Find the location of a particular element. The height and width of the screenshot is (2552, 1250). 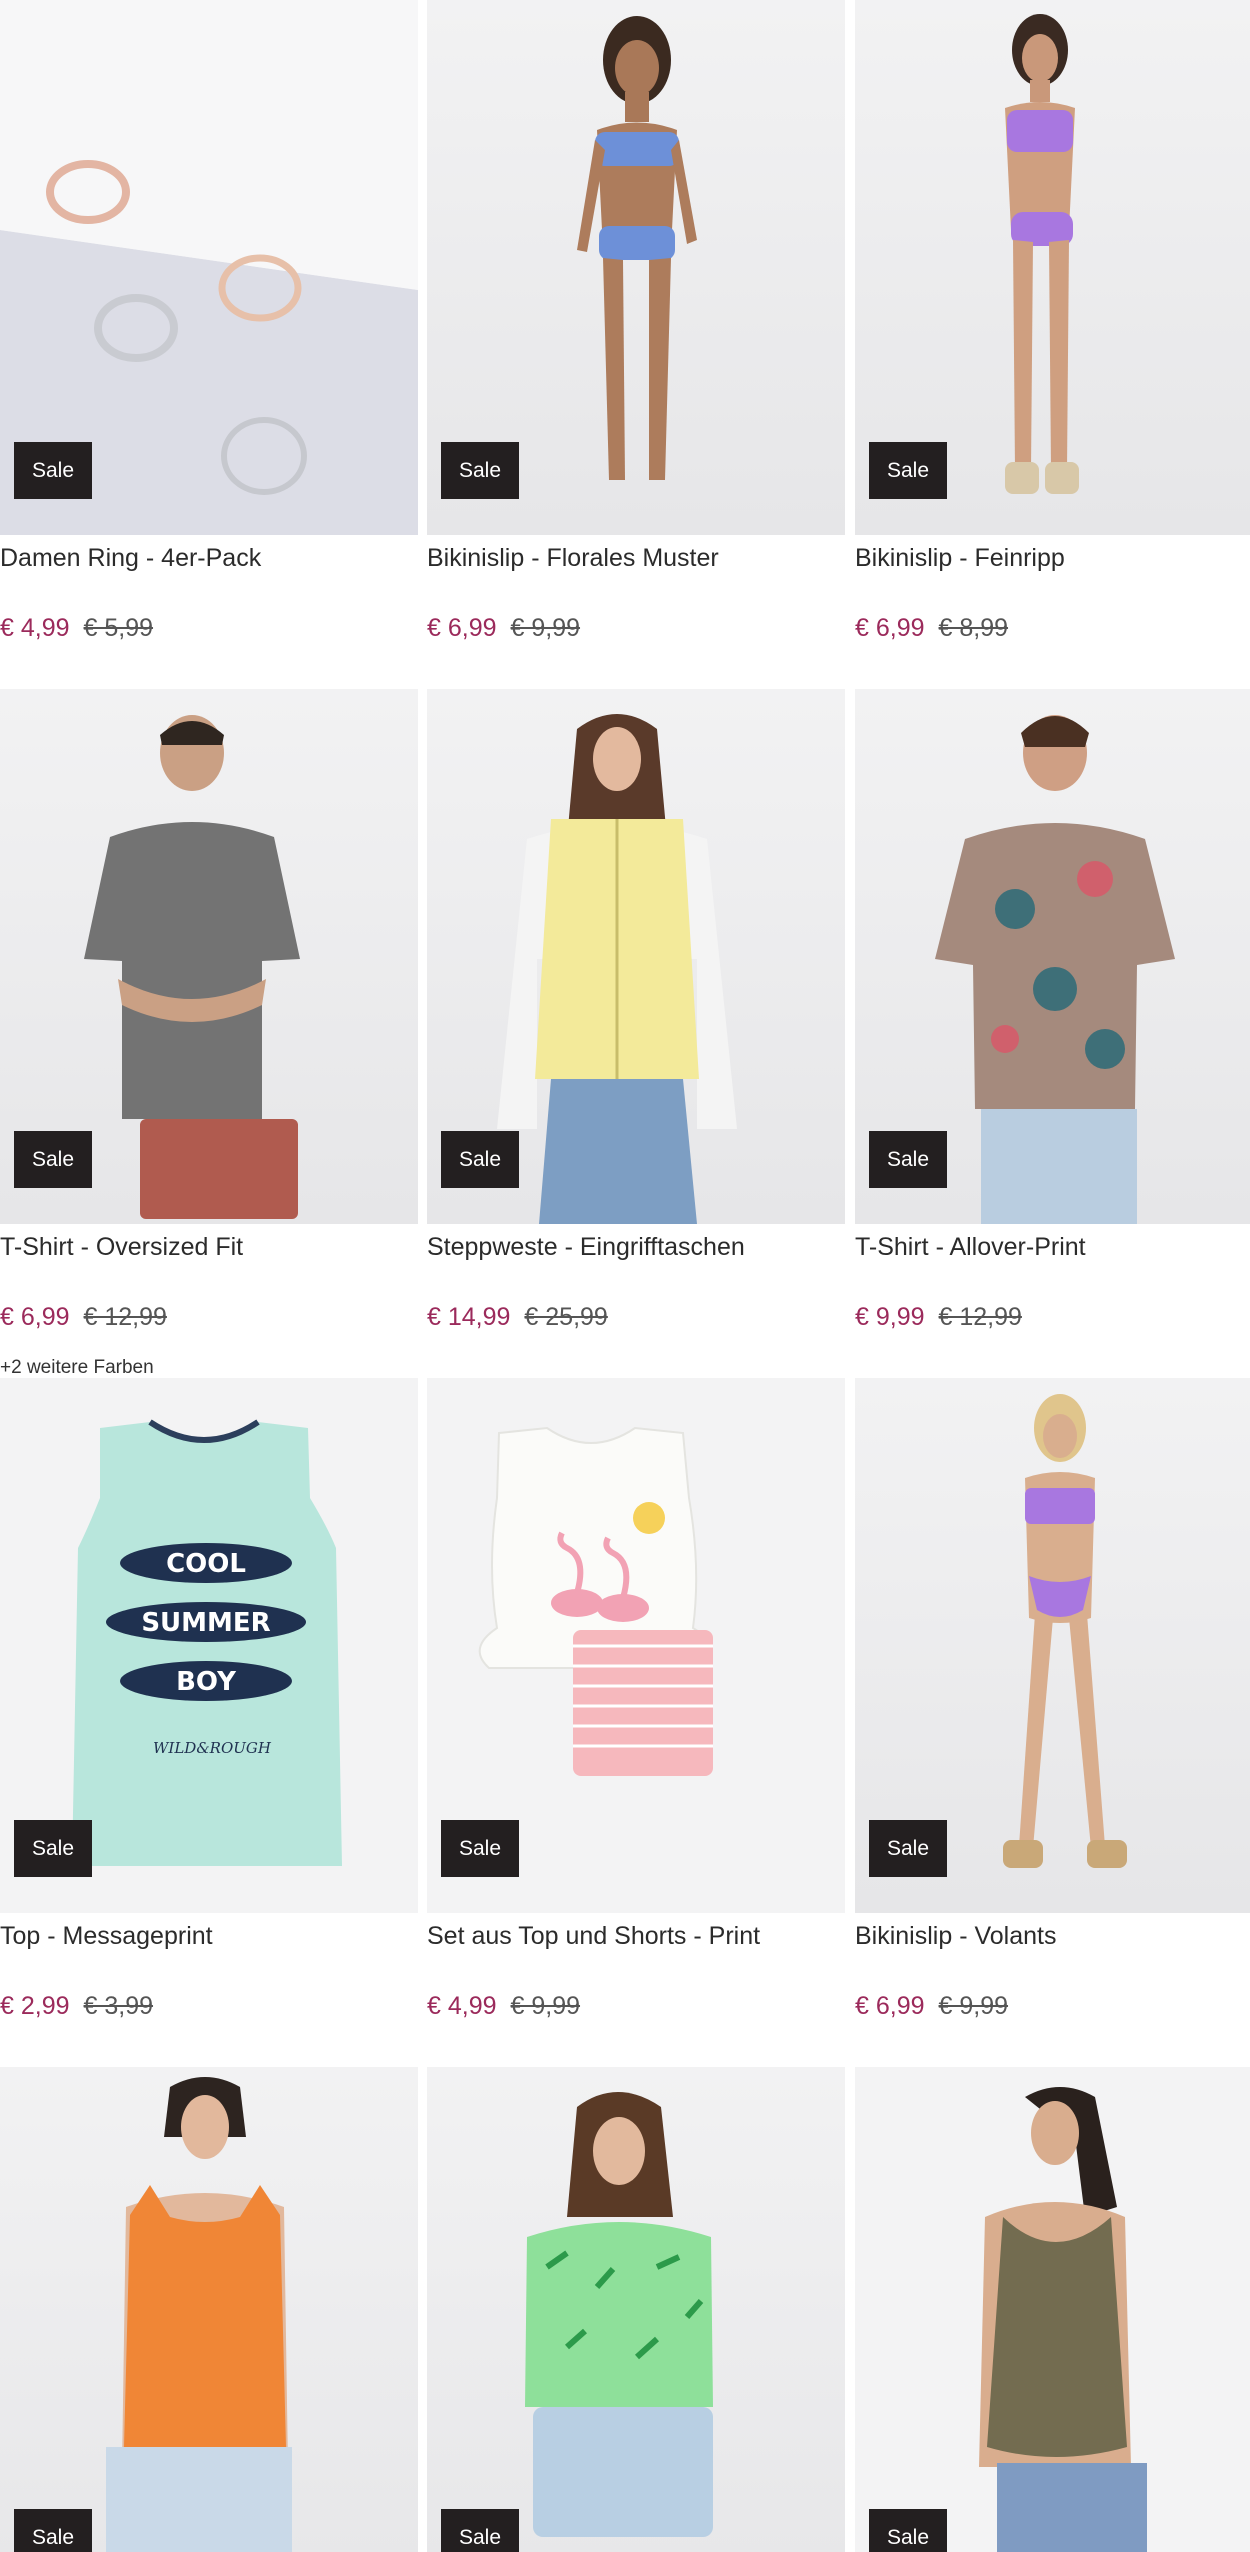

current-price: € 9,99 is located at coordinates (890, 1317).